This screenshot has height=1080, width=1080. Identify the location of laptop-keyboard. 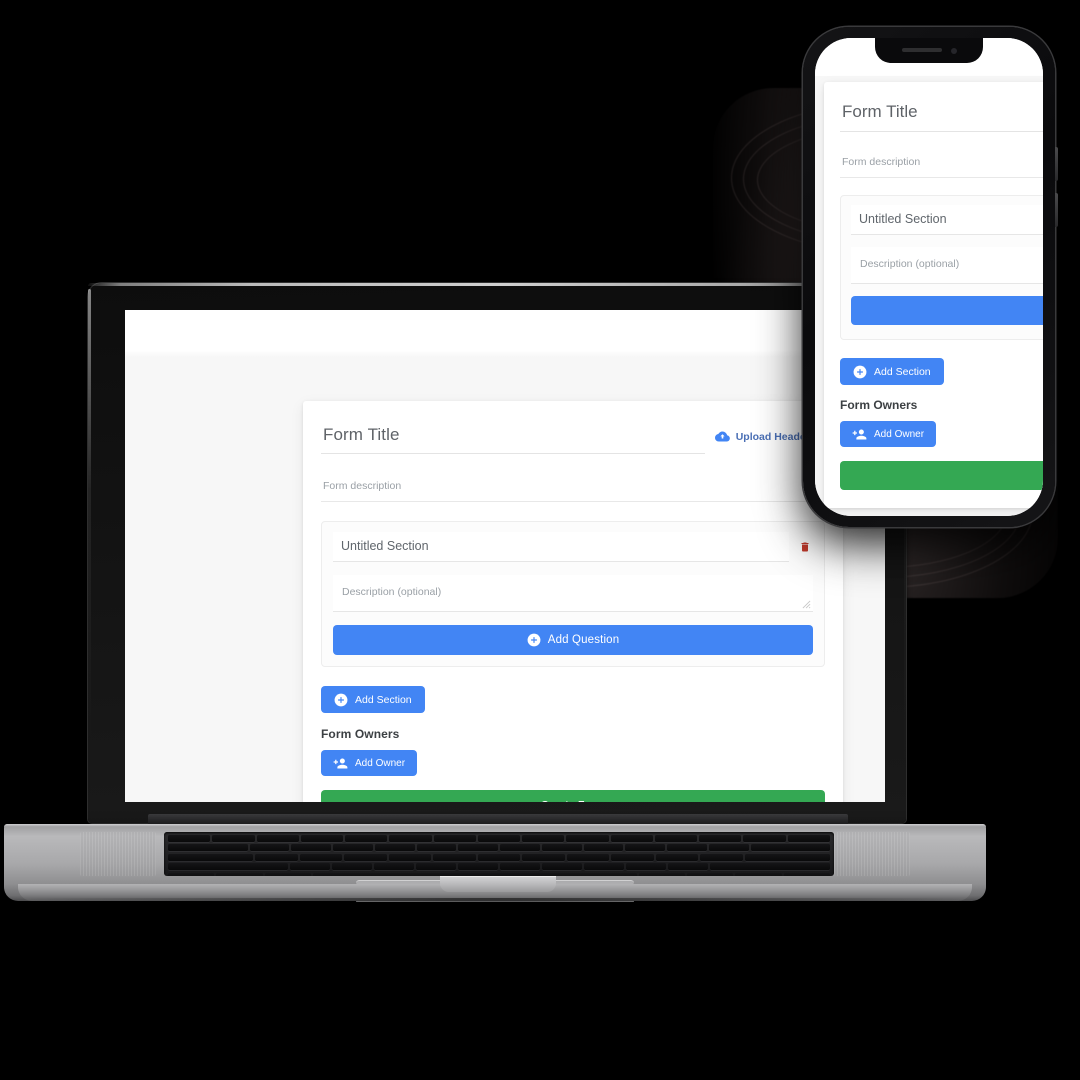
(499, 854).